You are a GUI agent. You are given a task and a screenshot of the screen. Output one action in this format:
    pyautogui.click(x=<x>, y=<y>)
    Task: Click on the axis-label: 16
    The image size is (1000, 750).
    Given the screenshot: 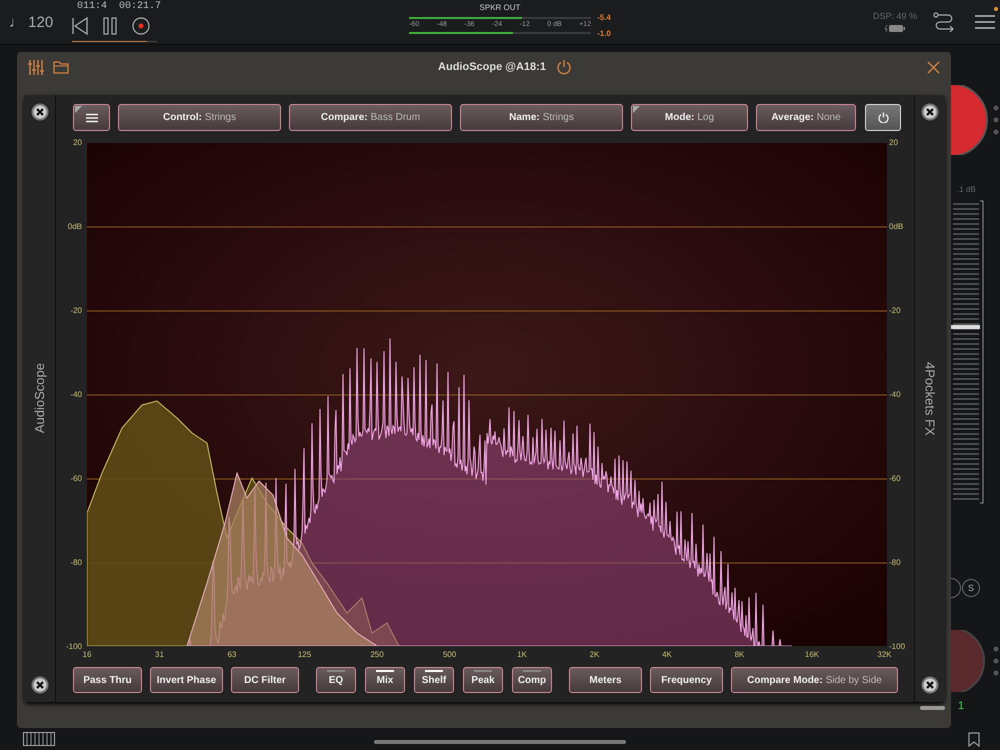 What is the action you would take?
    pyautogui.click(x=87, y=655)
    